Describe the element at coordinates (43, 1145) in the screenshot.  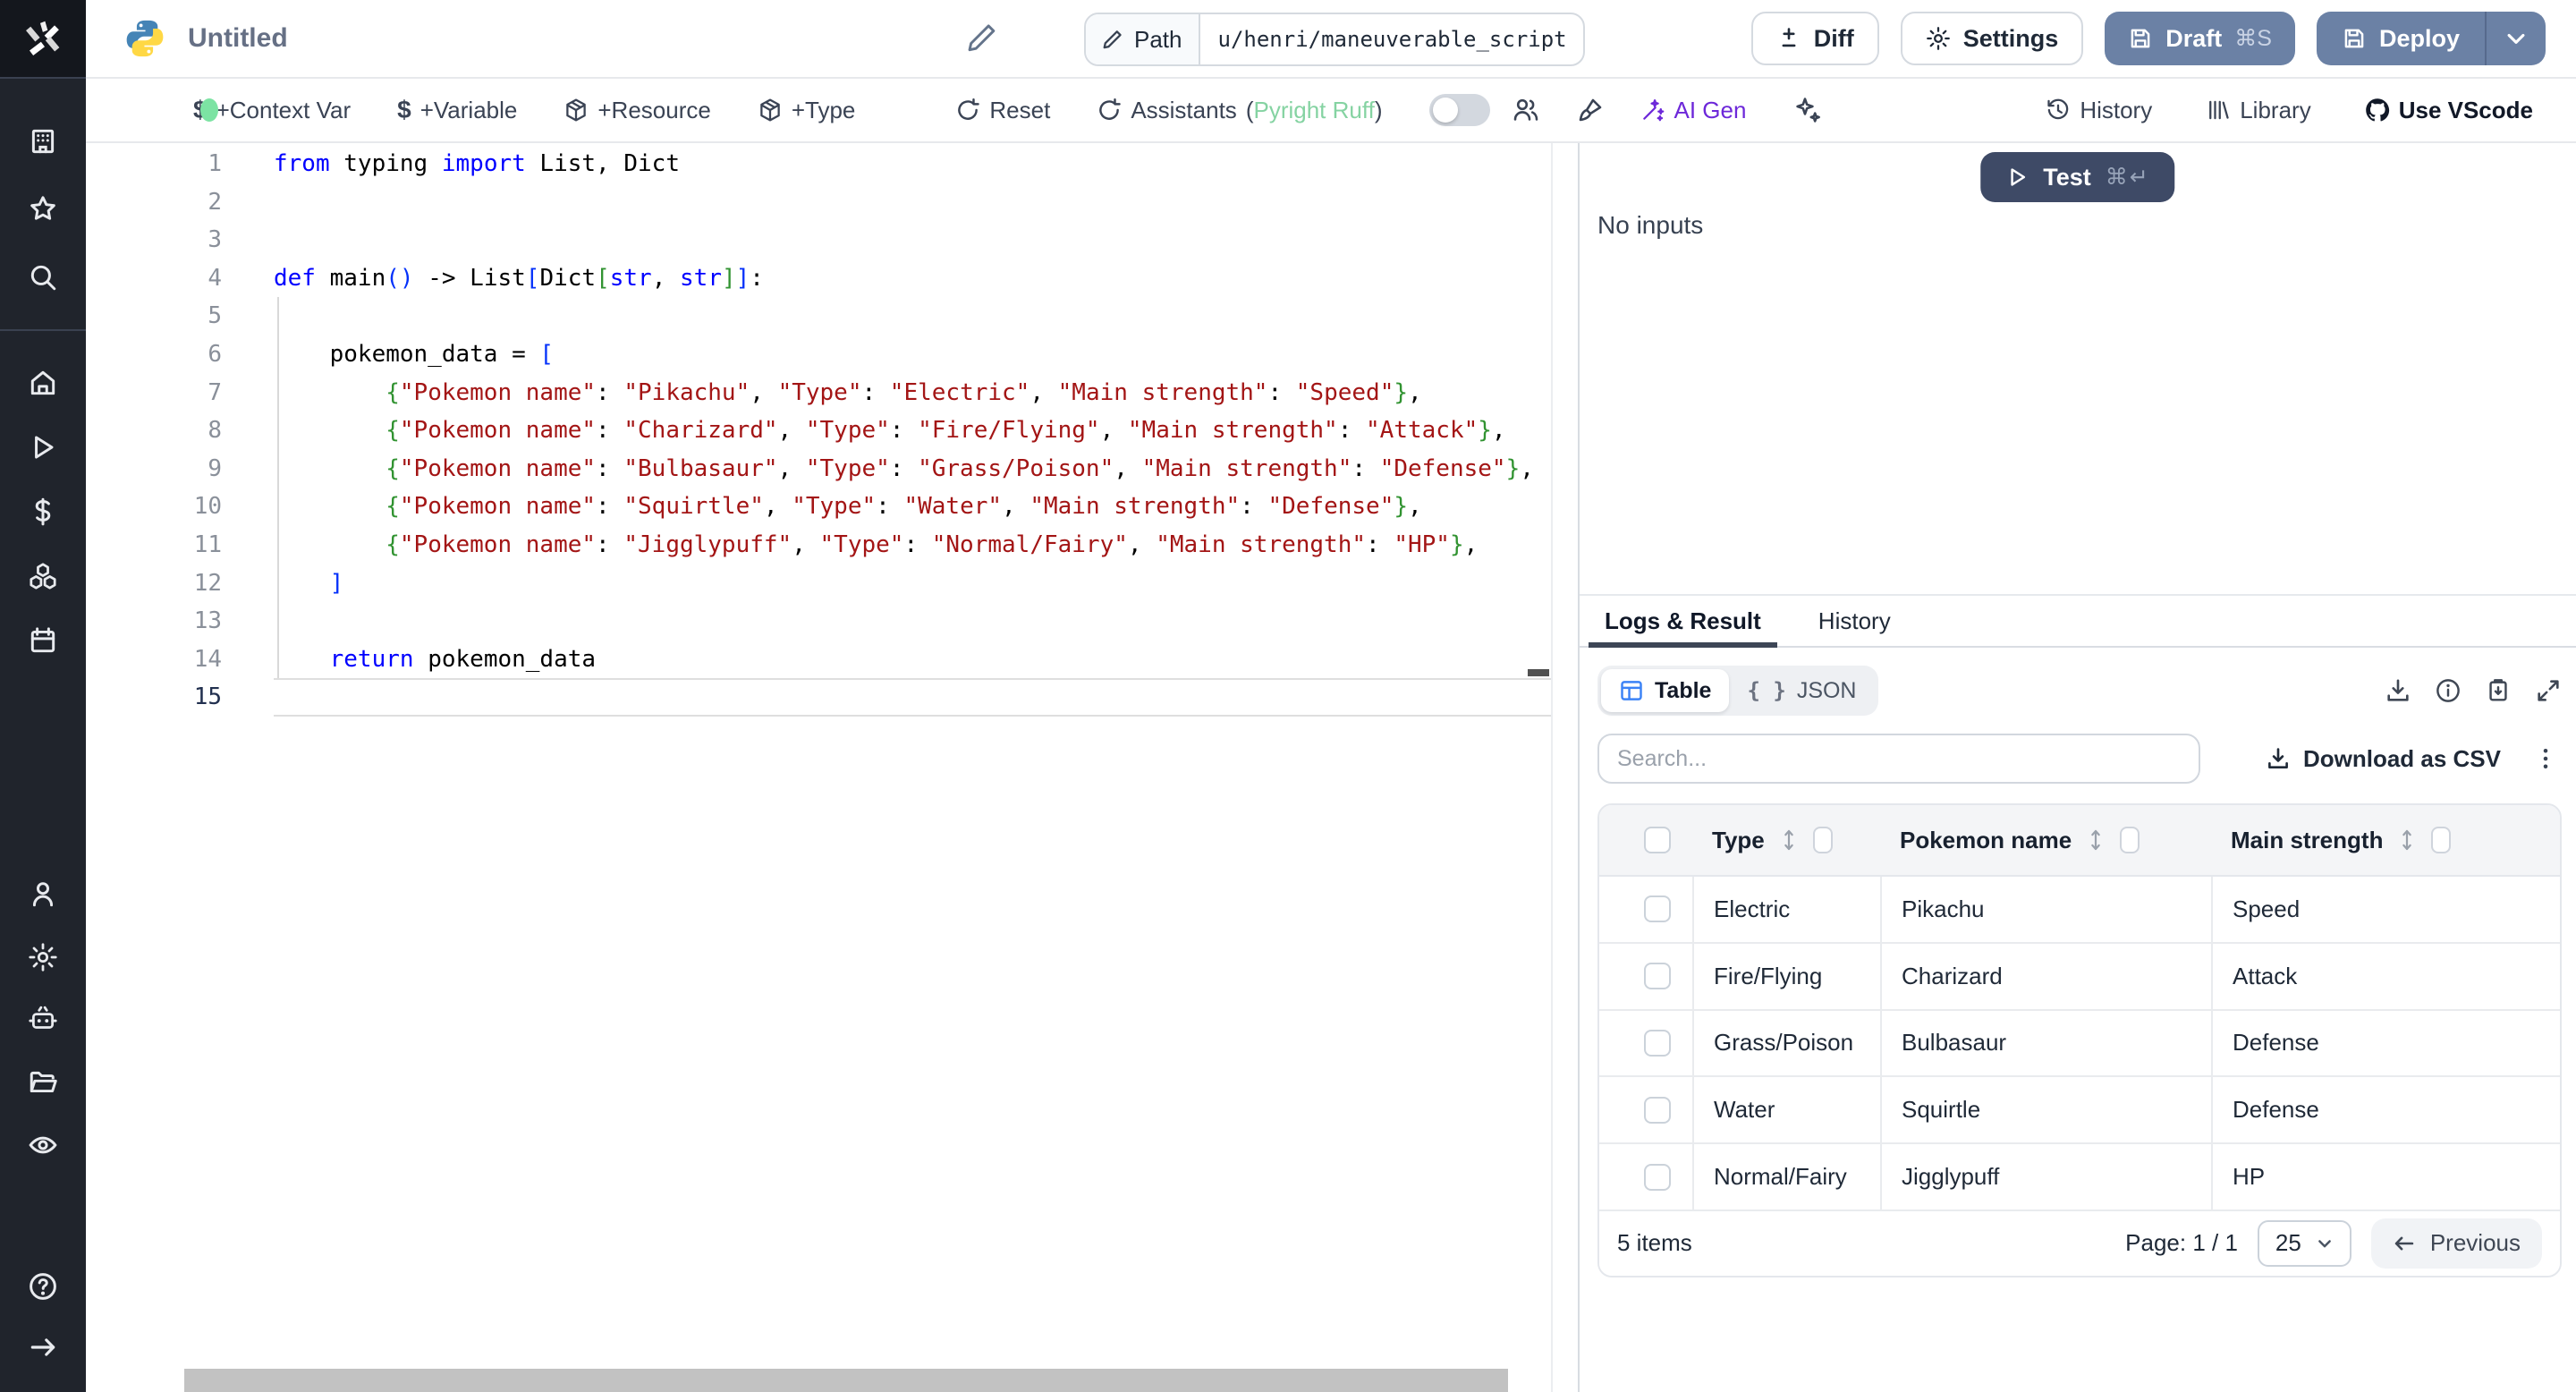
I see `sidebar-item-audit` at that location.